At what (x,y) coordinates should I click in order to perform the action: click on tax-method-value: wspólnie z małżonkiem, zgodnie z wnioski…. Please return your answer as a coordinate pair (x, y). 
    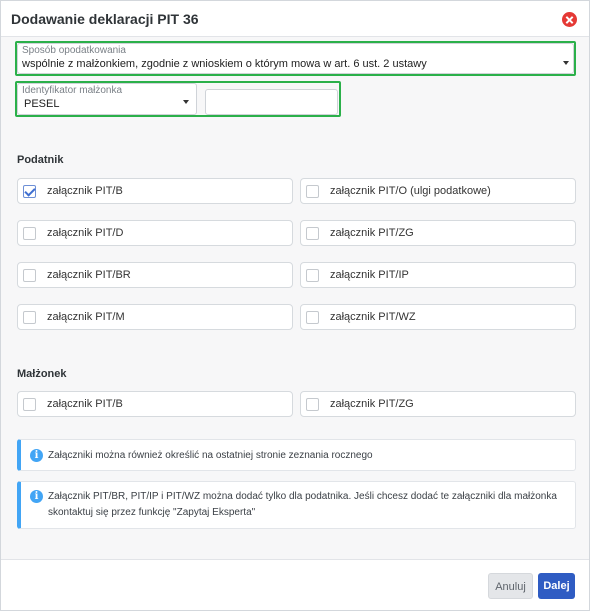
    Looking at the image, I should click on (224, 64).